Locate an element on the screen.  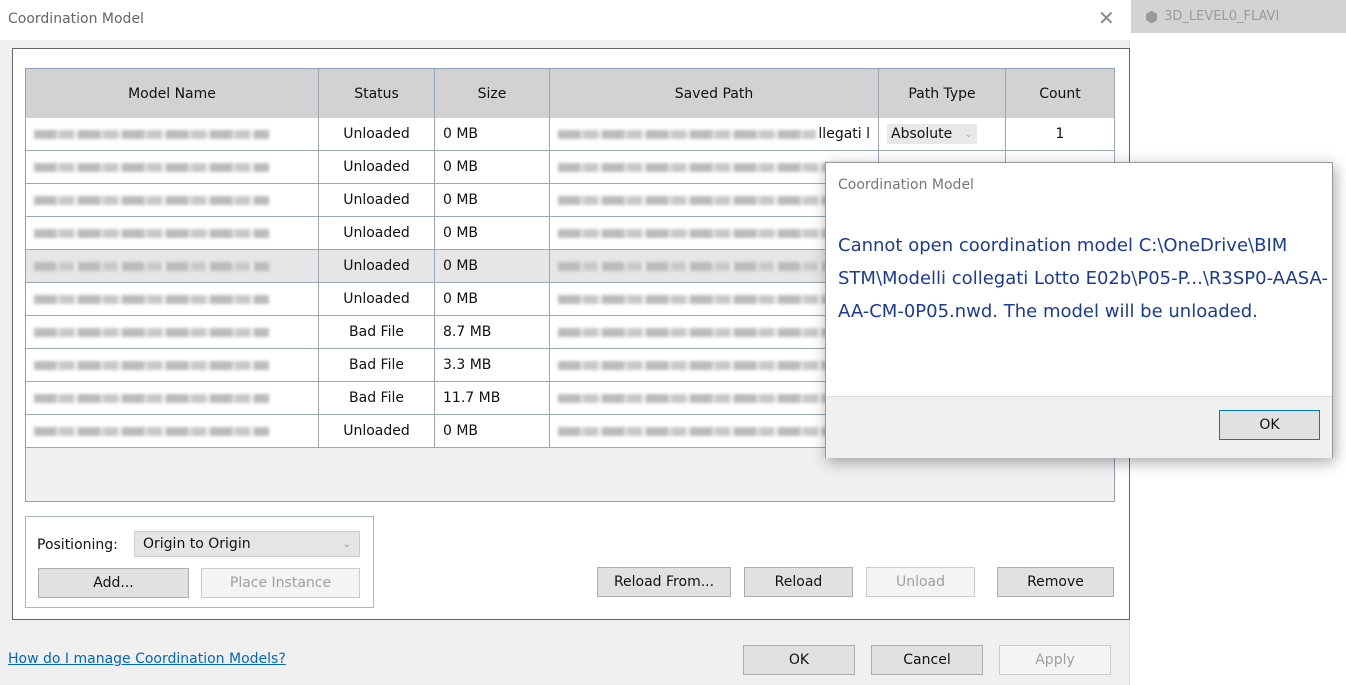
path-tail: llegati l is located at coordinates (844, 134).